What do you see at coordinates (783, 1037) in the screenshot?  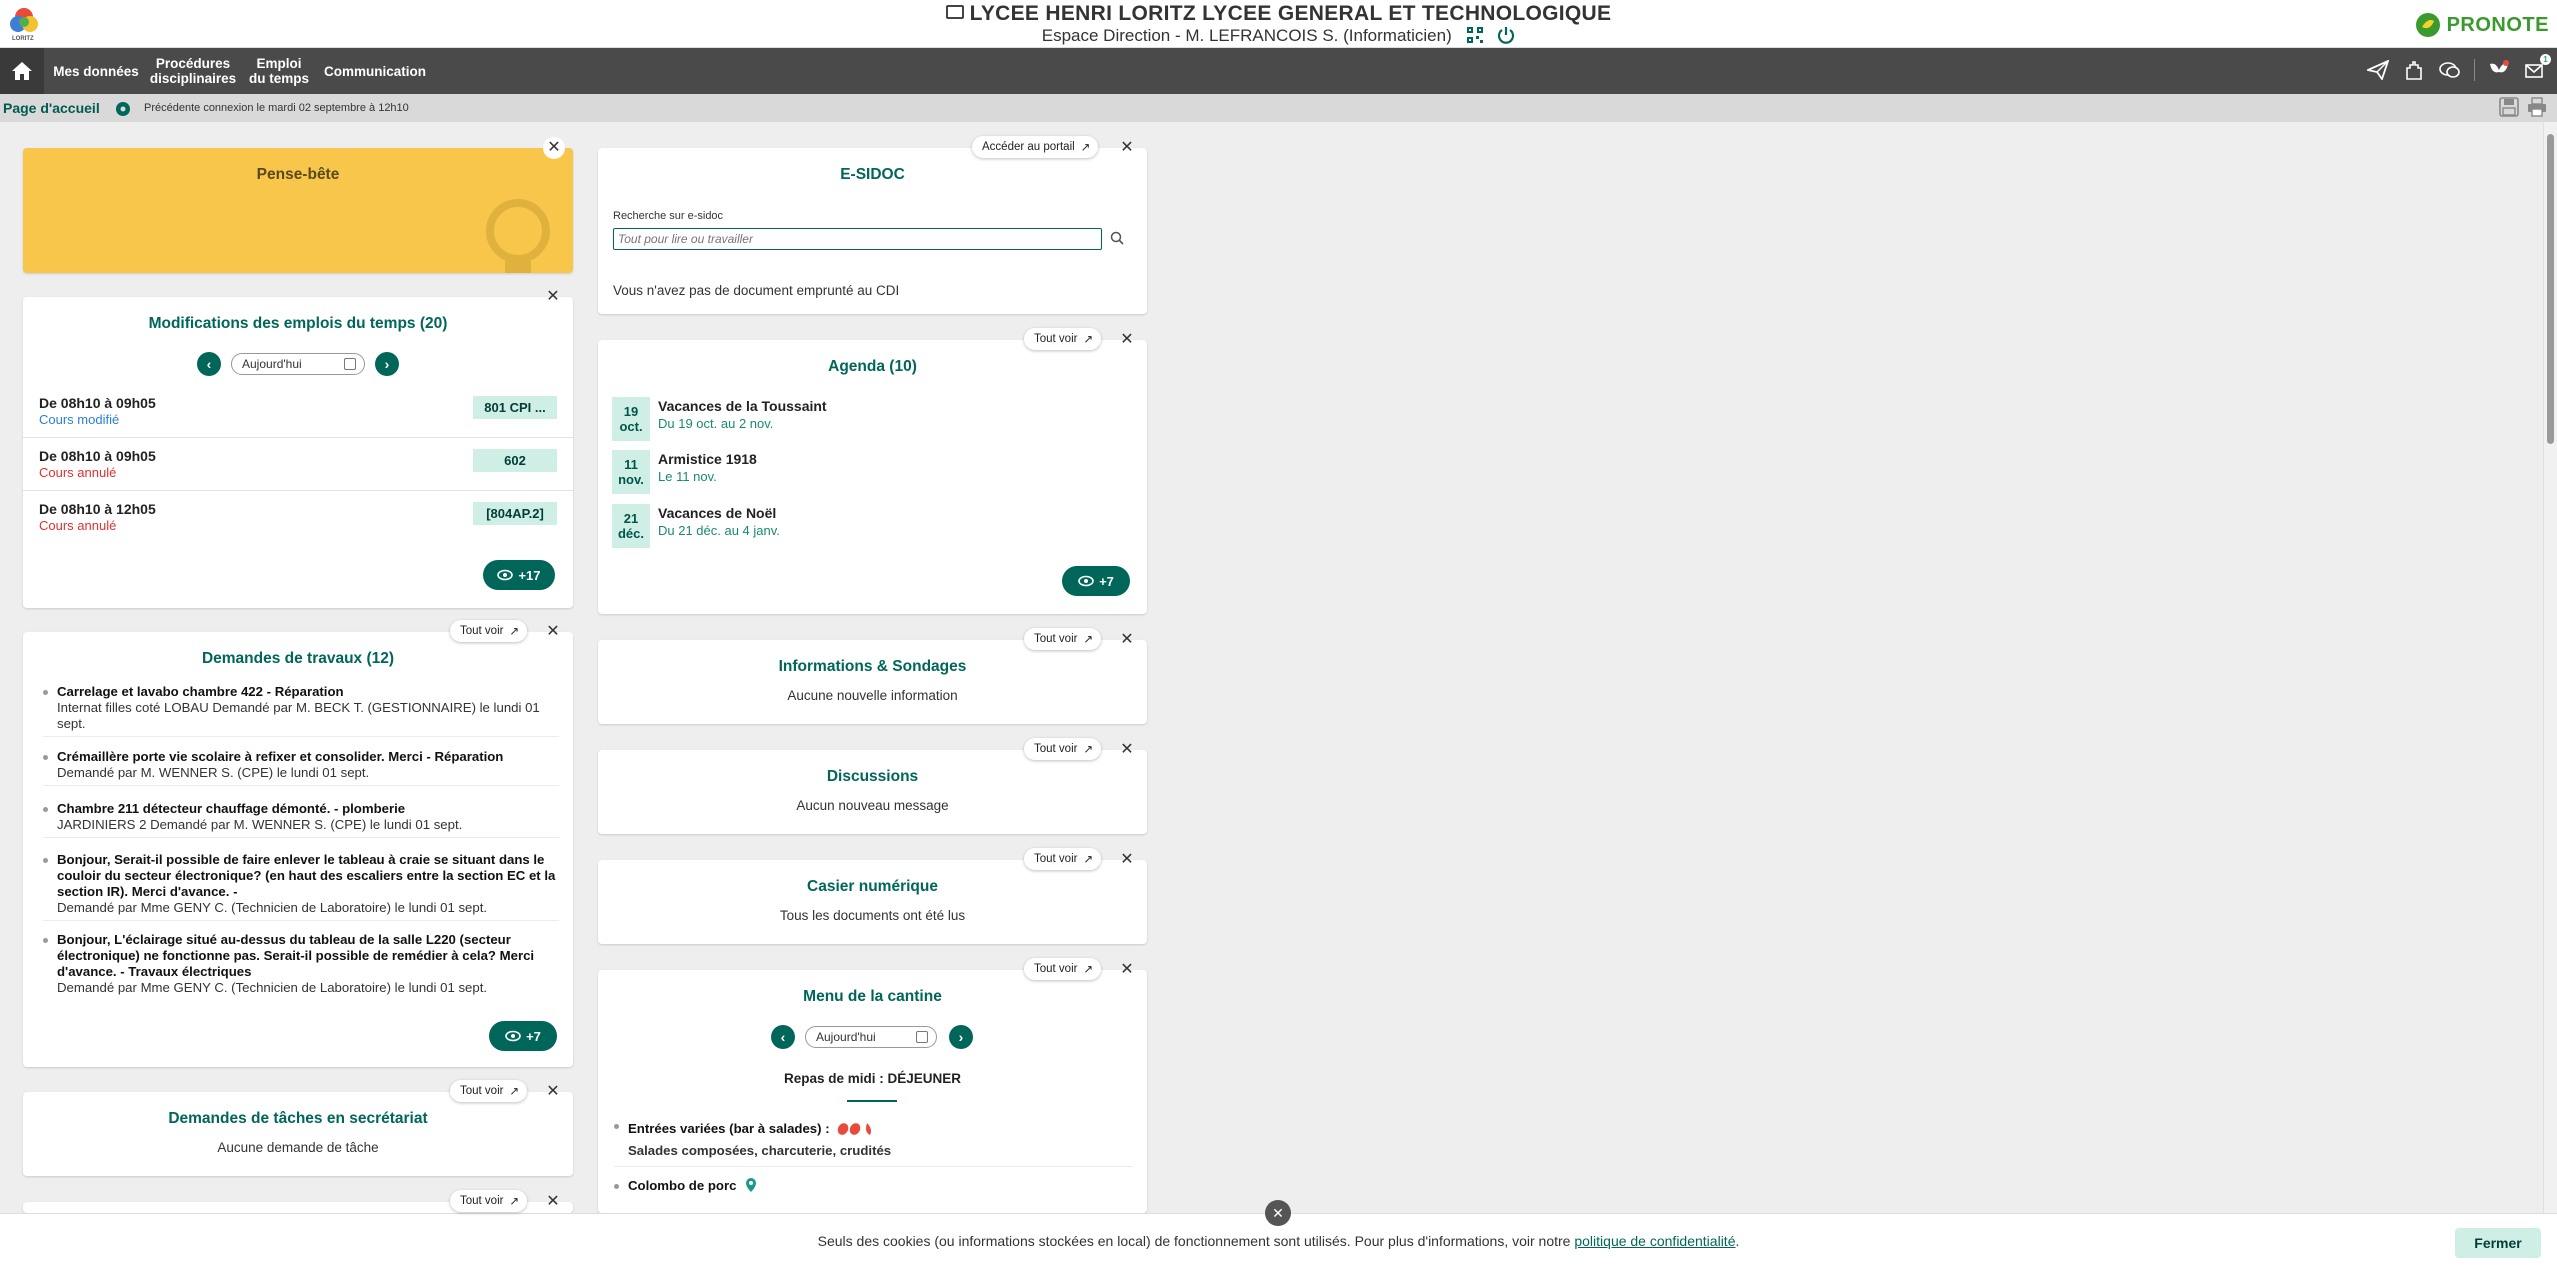 I see `cantine-prev-button: ‹` at bounding box center [783, 1037].